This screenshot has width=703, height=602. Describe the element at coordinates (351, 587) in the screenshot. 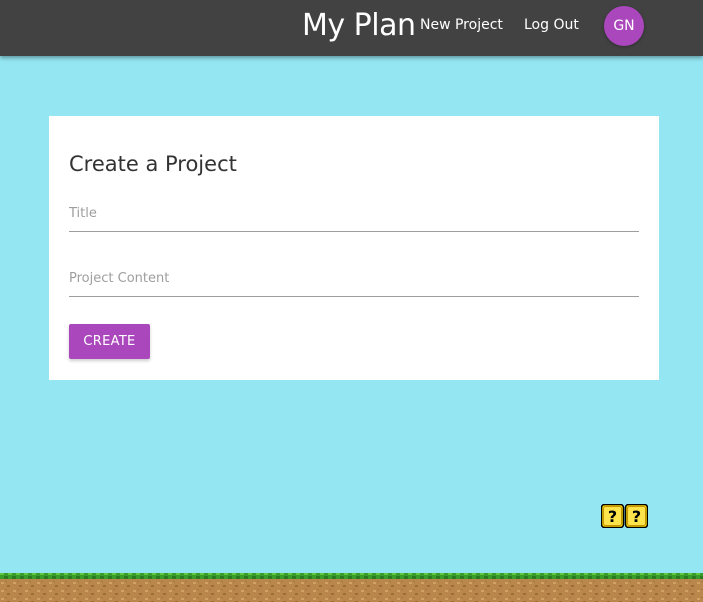

I see `grass-ground` at that location.